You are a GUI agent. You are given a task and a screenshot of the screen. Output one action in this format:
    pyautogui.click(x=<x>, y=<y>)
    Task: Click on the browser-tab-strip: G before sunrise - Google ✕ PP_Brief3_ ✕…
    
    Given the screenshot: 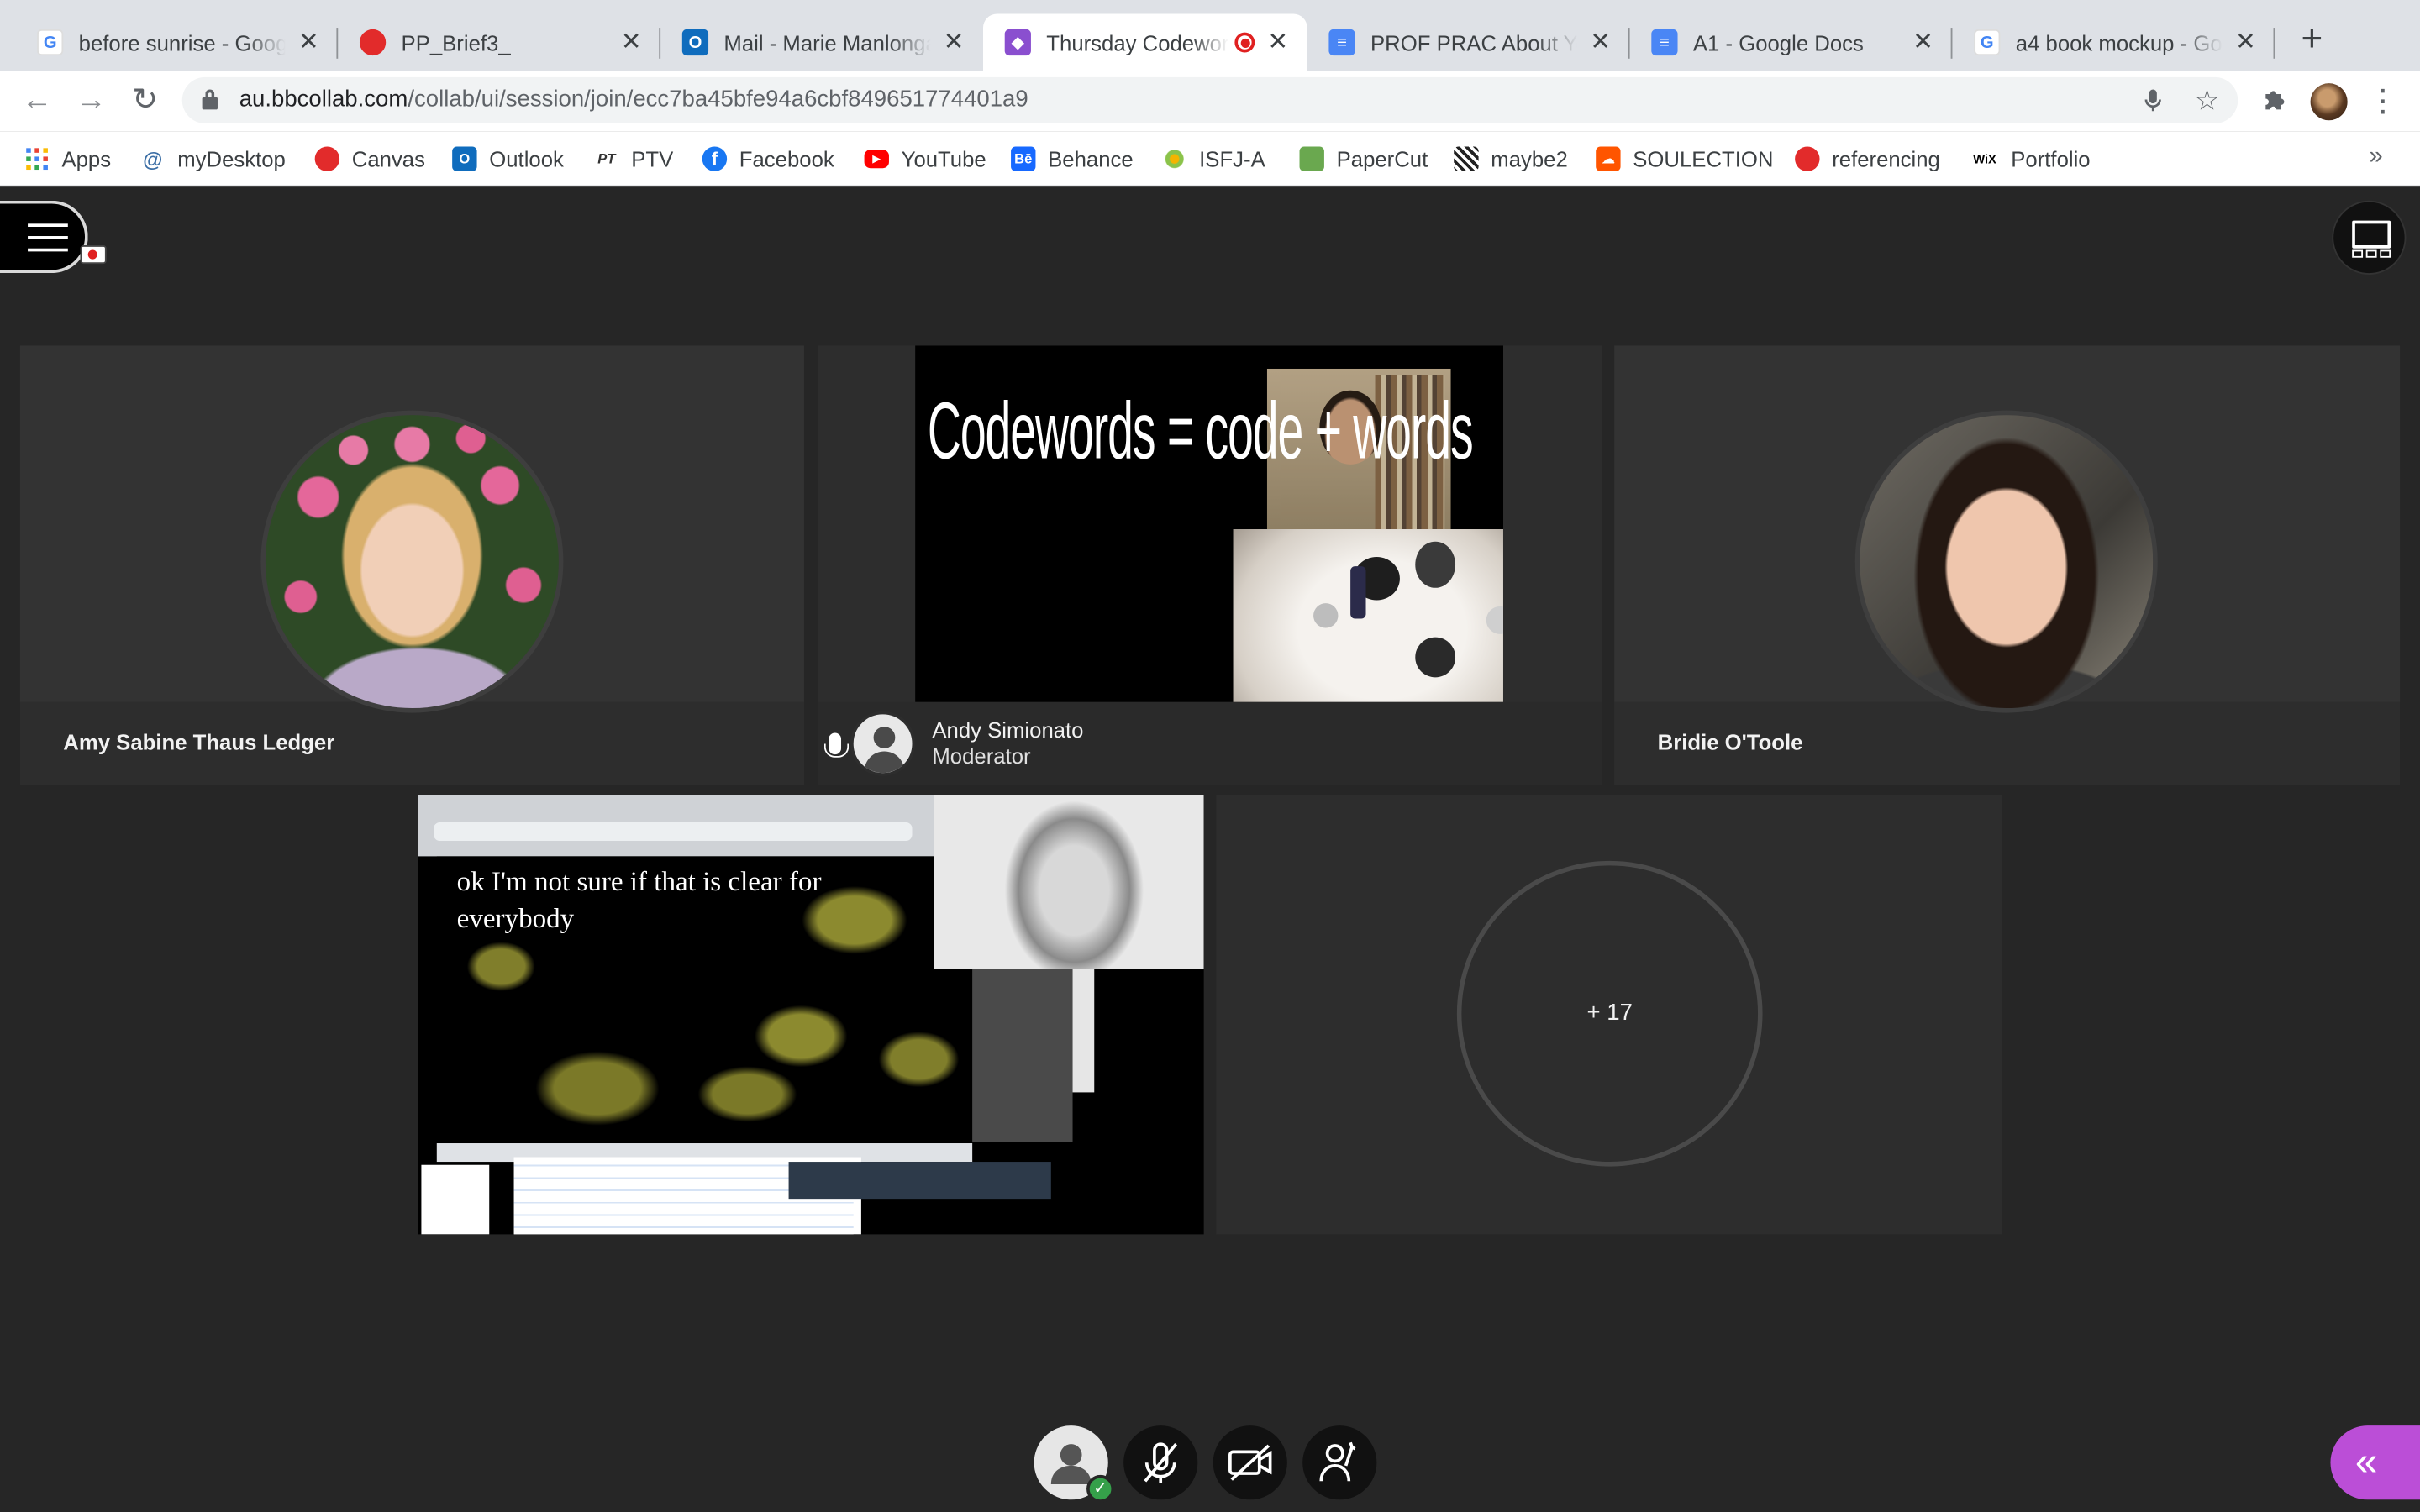 What is the action you would take?
    pyautogui.click(x=1210, y=35)
    